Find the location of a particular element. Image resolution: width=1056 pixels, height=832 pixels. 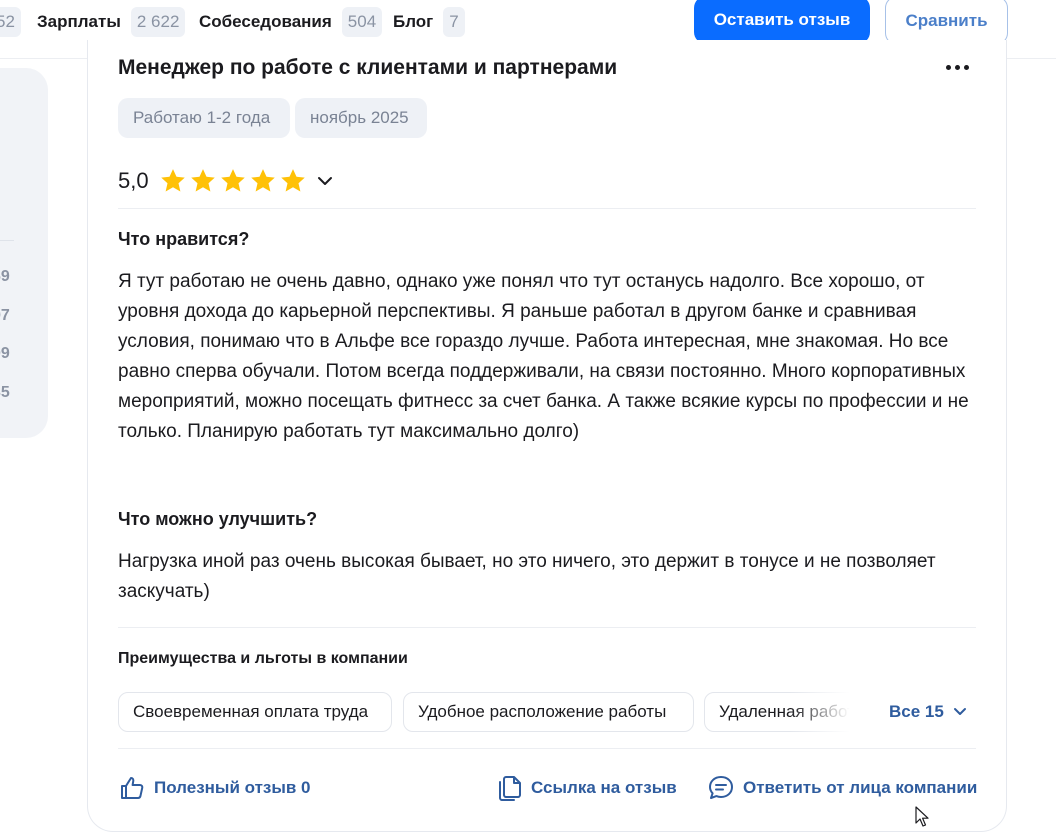

sidebar-value: 35 is located at coordinates (5, 392).